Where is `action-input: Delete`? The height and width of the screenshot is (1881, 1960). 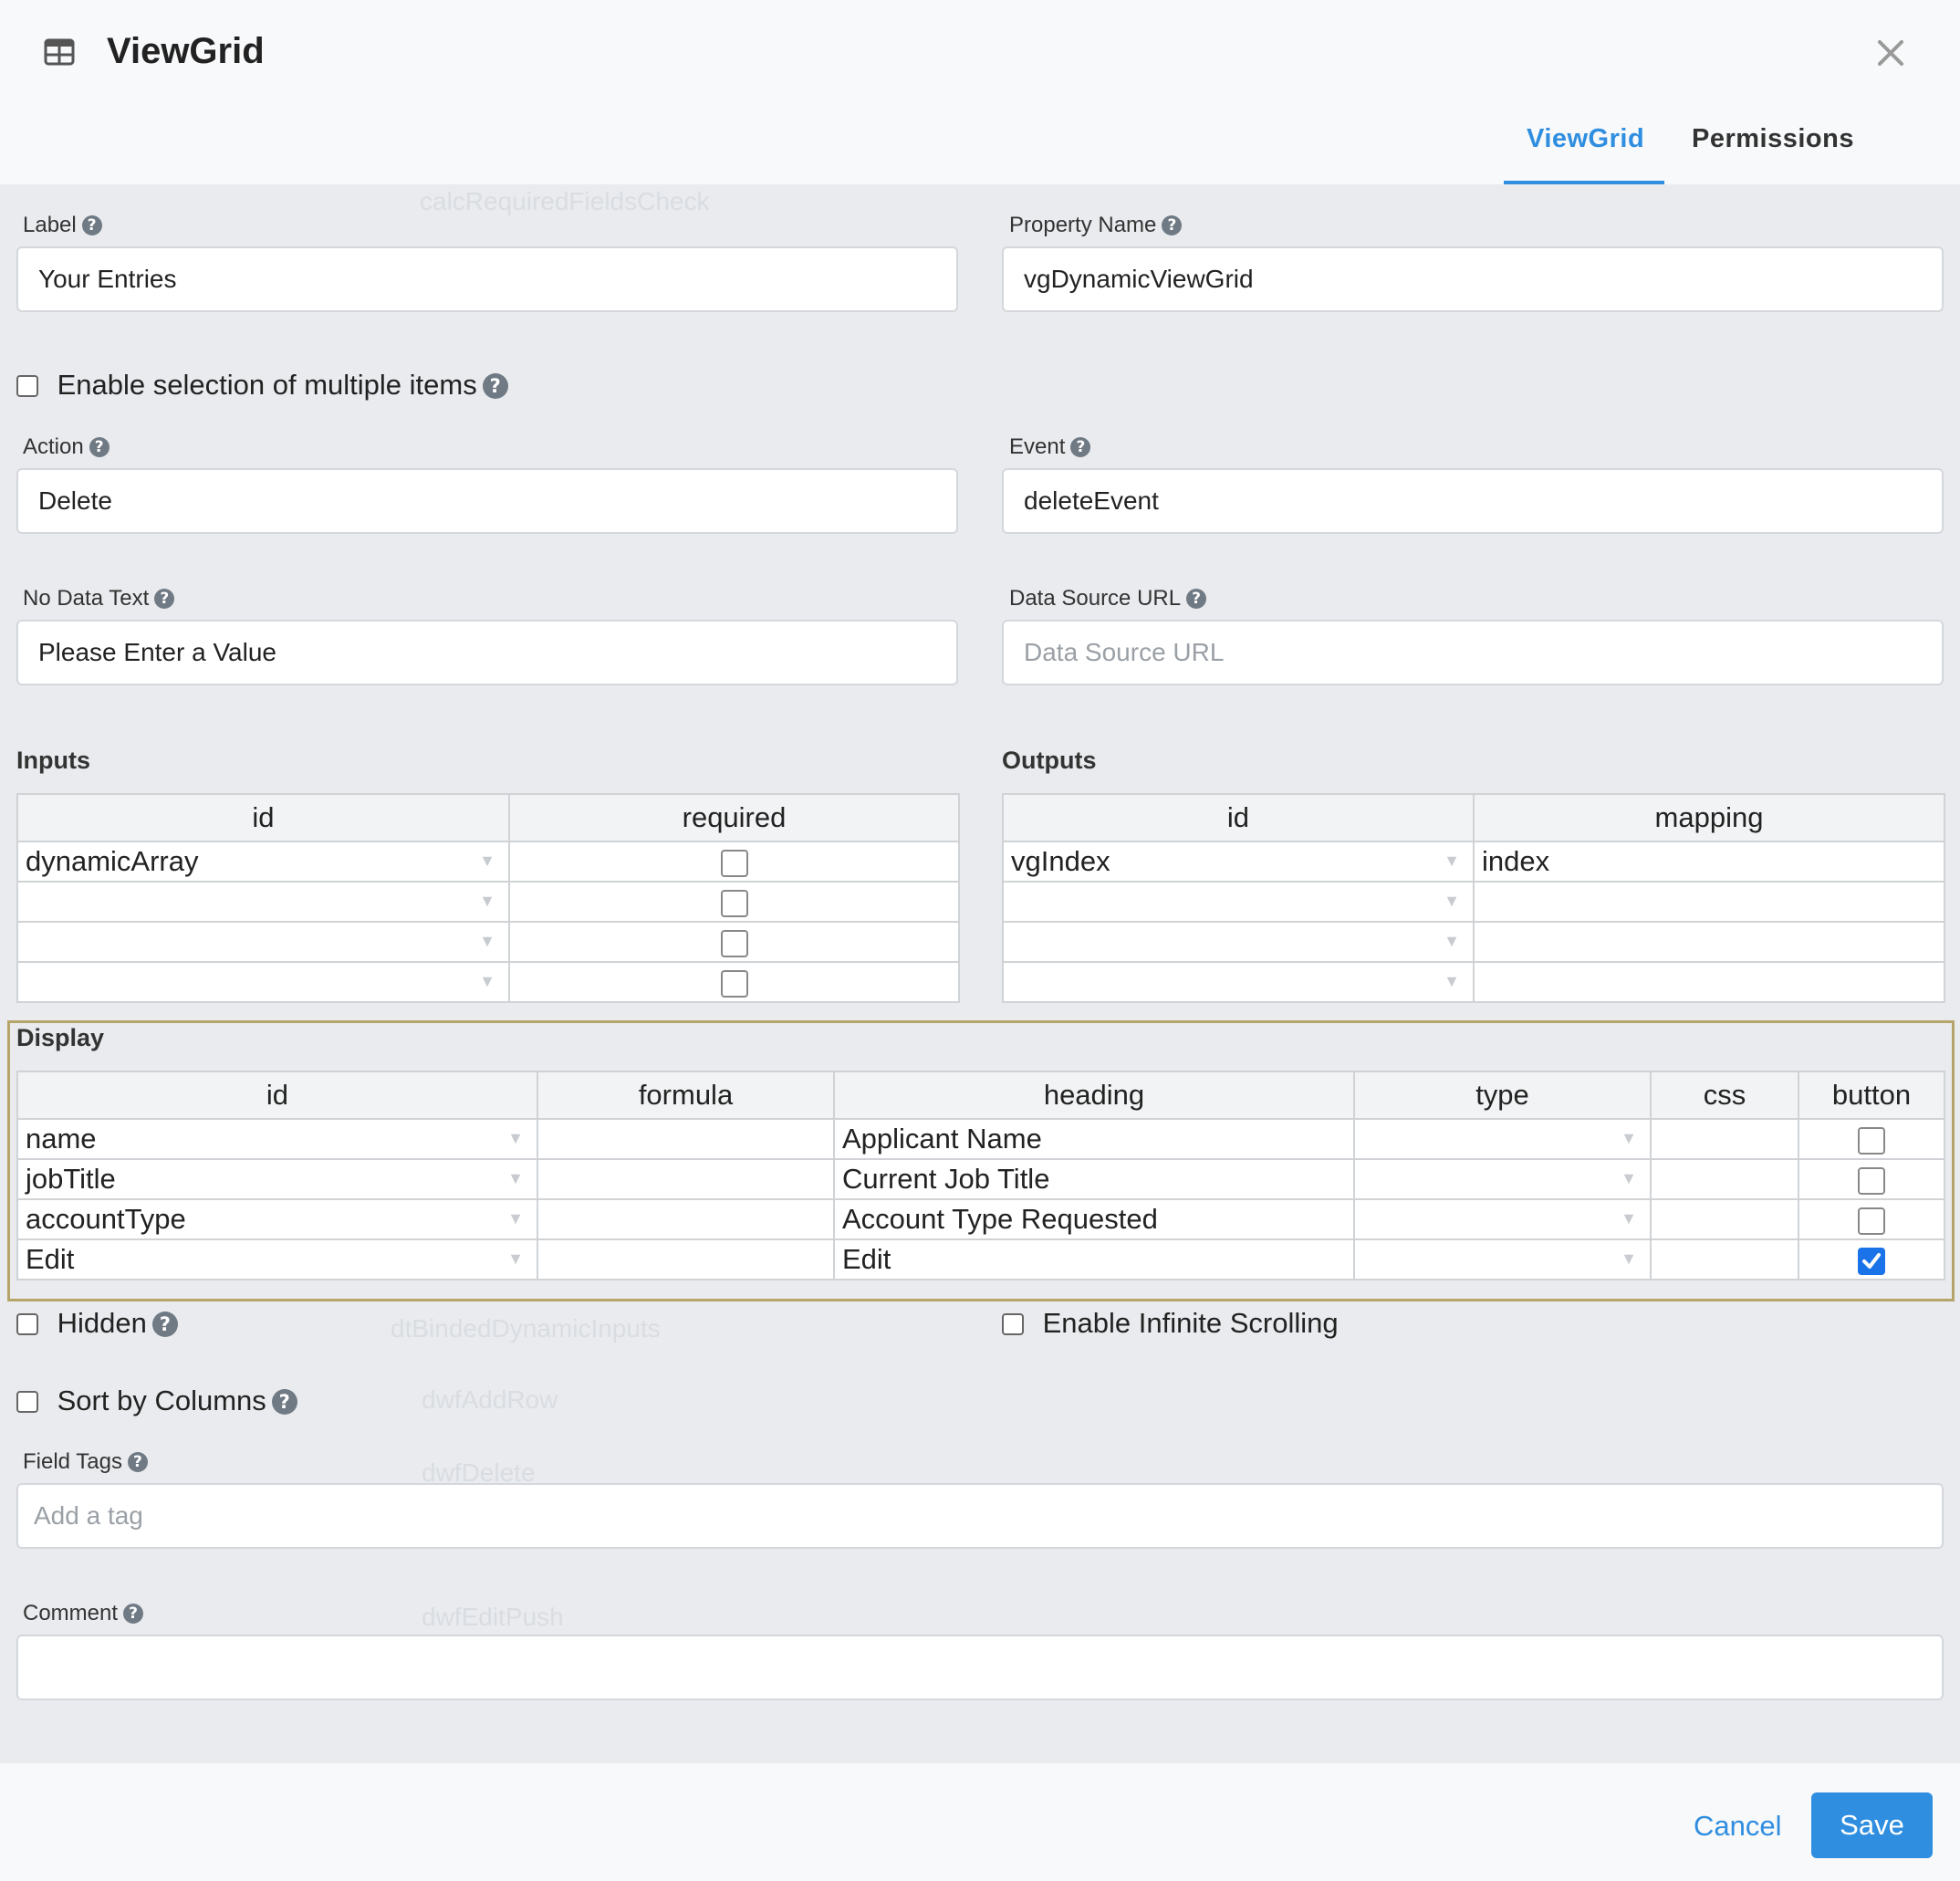 action-input: Delete is located at coordinates (487, 501).